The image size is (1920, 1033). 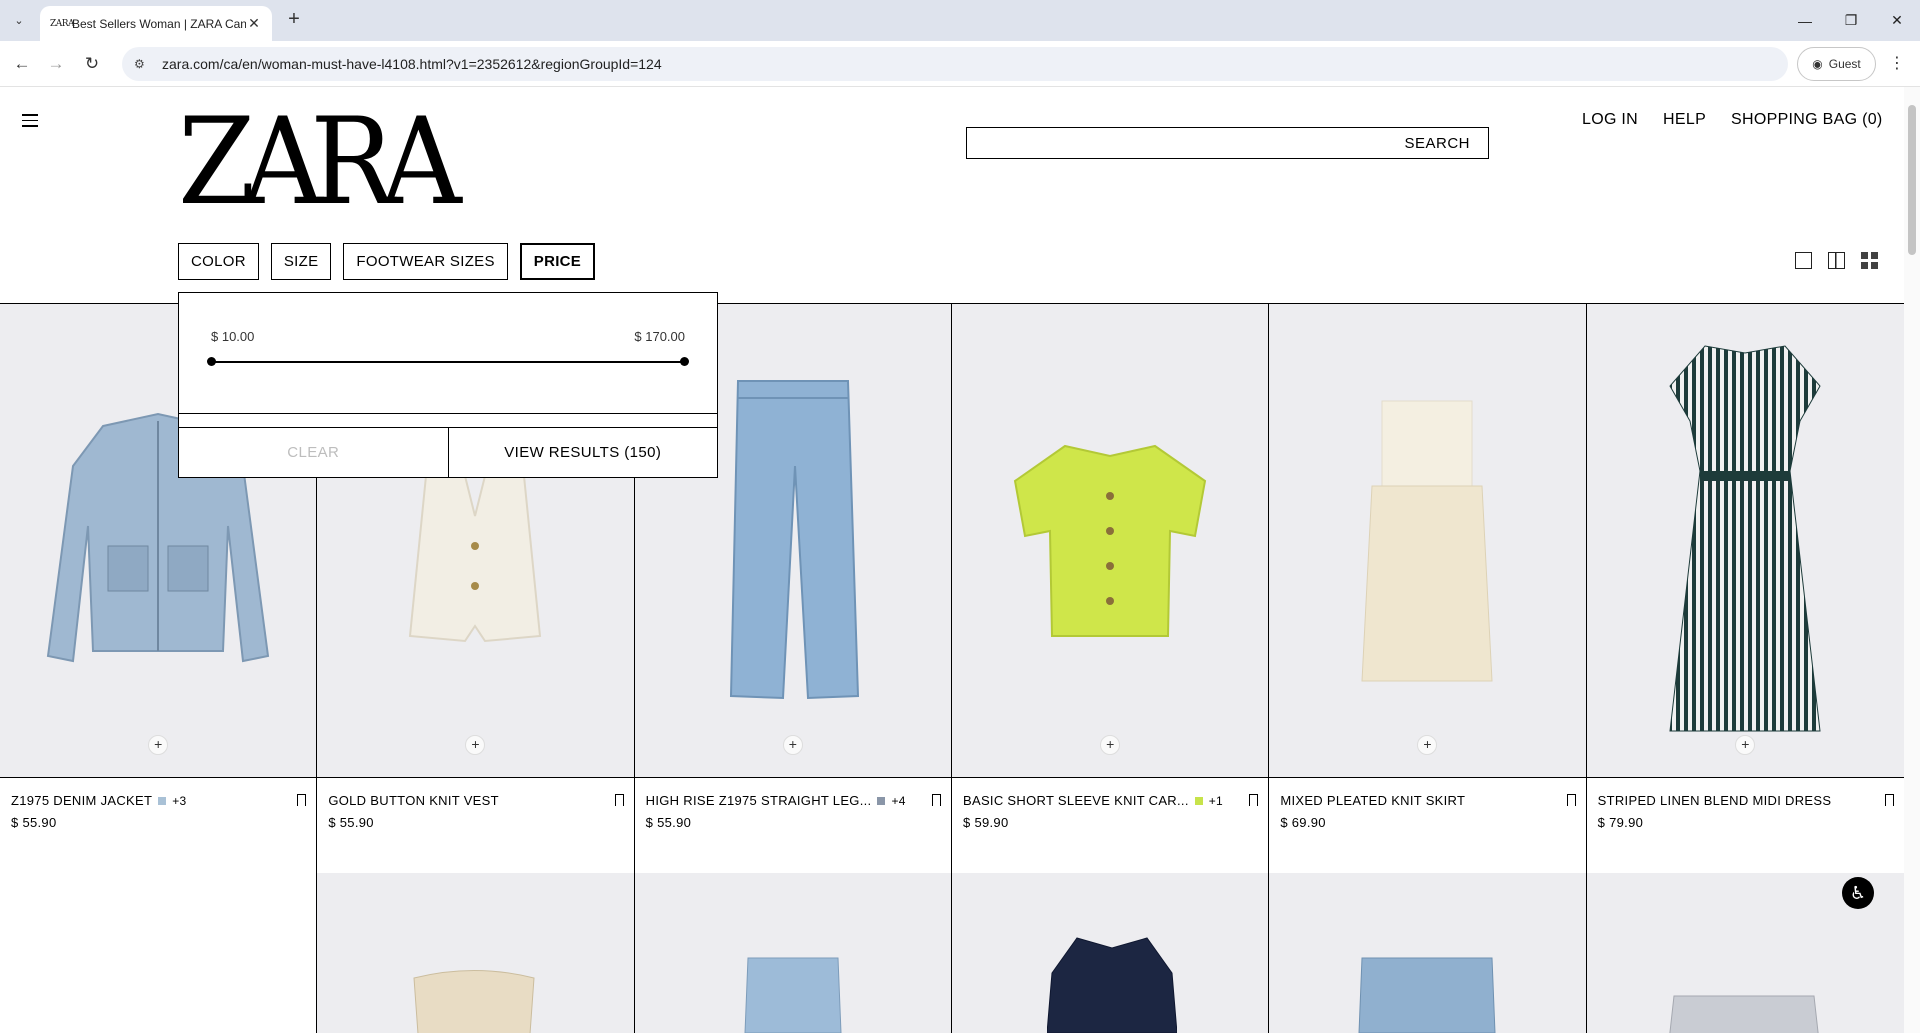 I want to click on view-single-icon, so click(x=1803, y=260).